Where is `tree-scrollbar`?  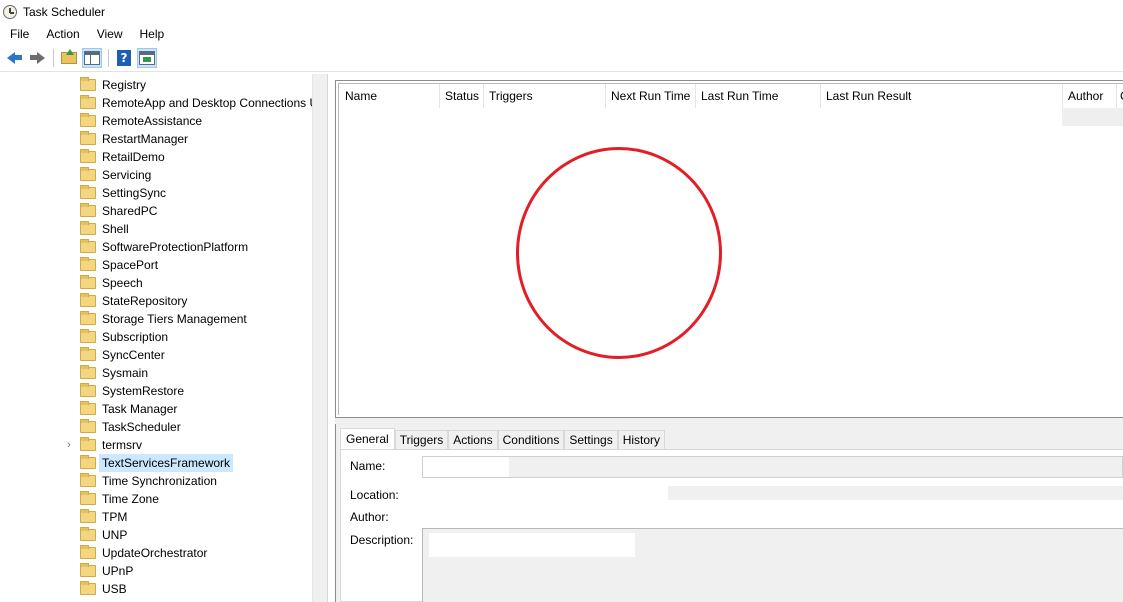 tree-scrollbar is located at coordinates (319, 338).